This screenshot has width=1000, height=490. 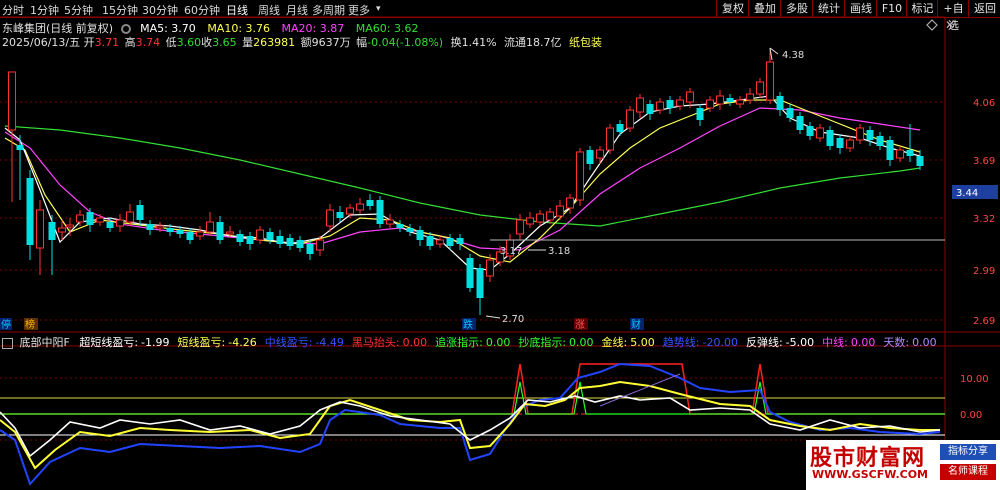 What do you see at coordinates (984, 103) in the screenshot?
I see `price-tick: 4.06` at bounding box center [984, 103].